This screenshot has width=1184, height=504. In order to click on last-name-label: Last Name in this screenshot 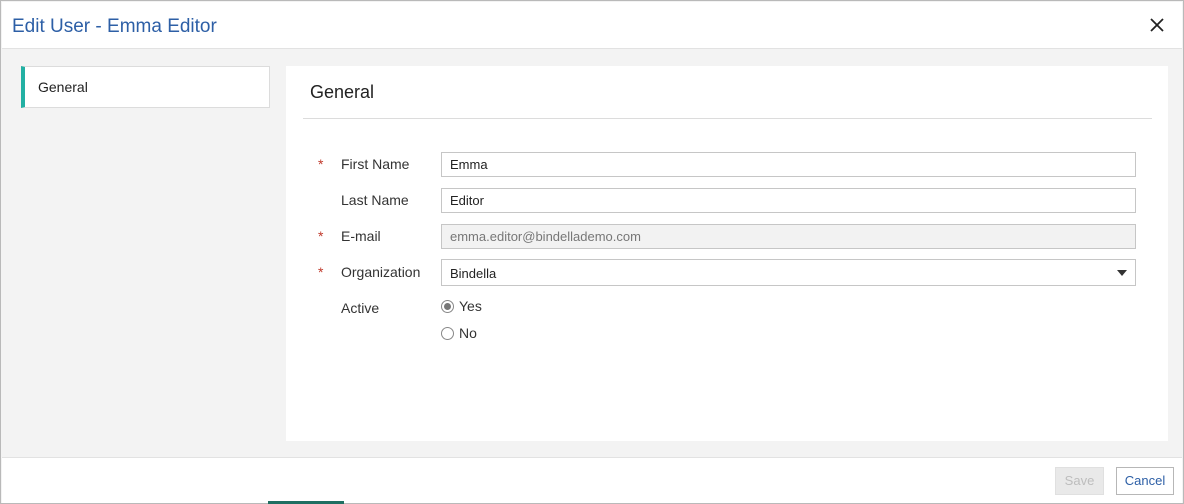, I will do `click(375, 200)`.